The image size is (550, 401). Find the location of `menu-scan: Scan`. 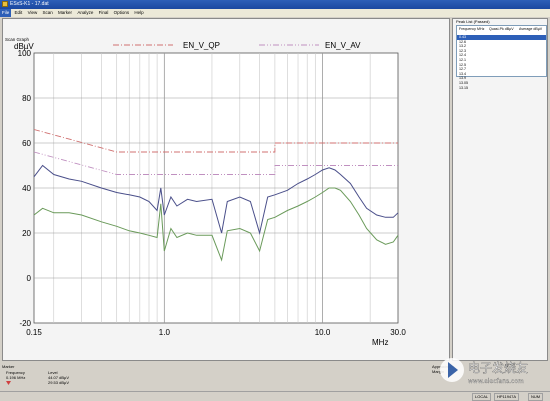

menu-scan: Scan is located at coordinates (48, 13).